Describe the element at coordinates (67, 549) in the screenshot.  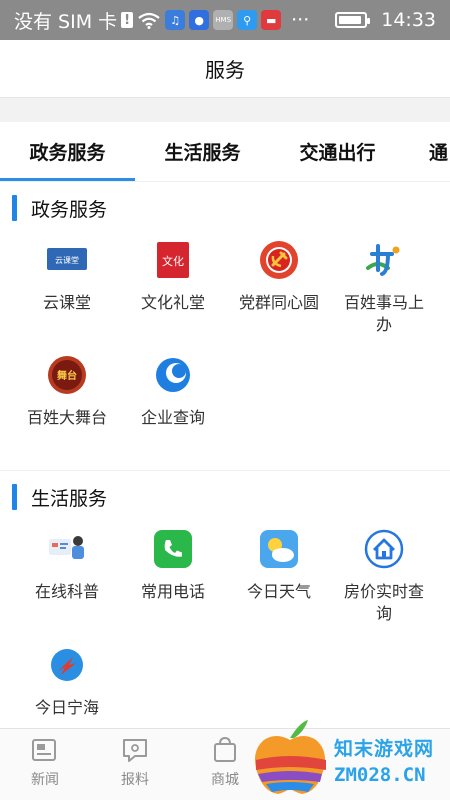
I see `science-icon` at that location.